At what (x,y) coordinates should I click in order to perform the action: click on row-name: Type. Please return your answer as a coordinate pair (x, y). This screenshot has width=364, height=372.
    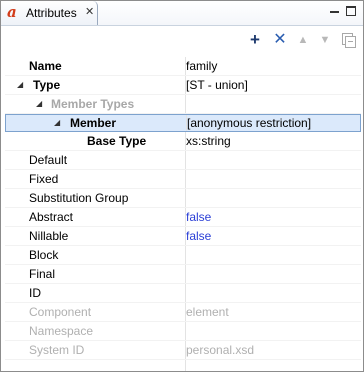
    Looking at the image, I should click on (47, 85).